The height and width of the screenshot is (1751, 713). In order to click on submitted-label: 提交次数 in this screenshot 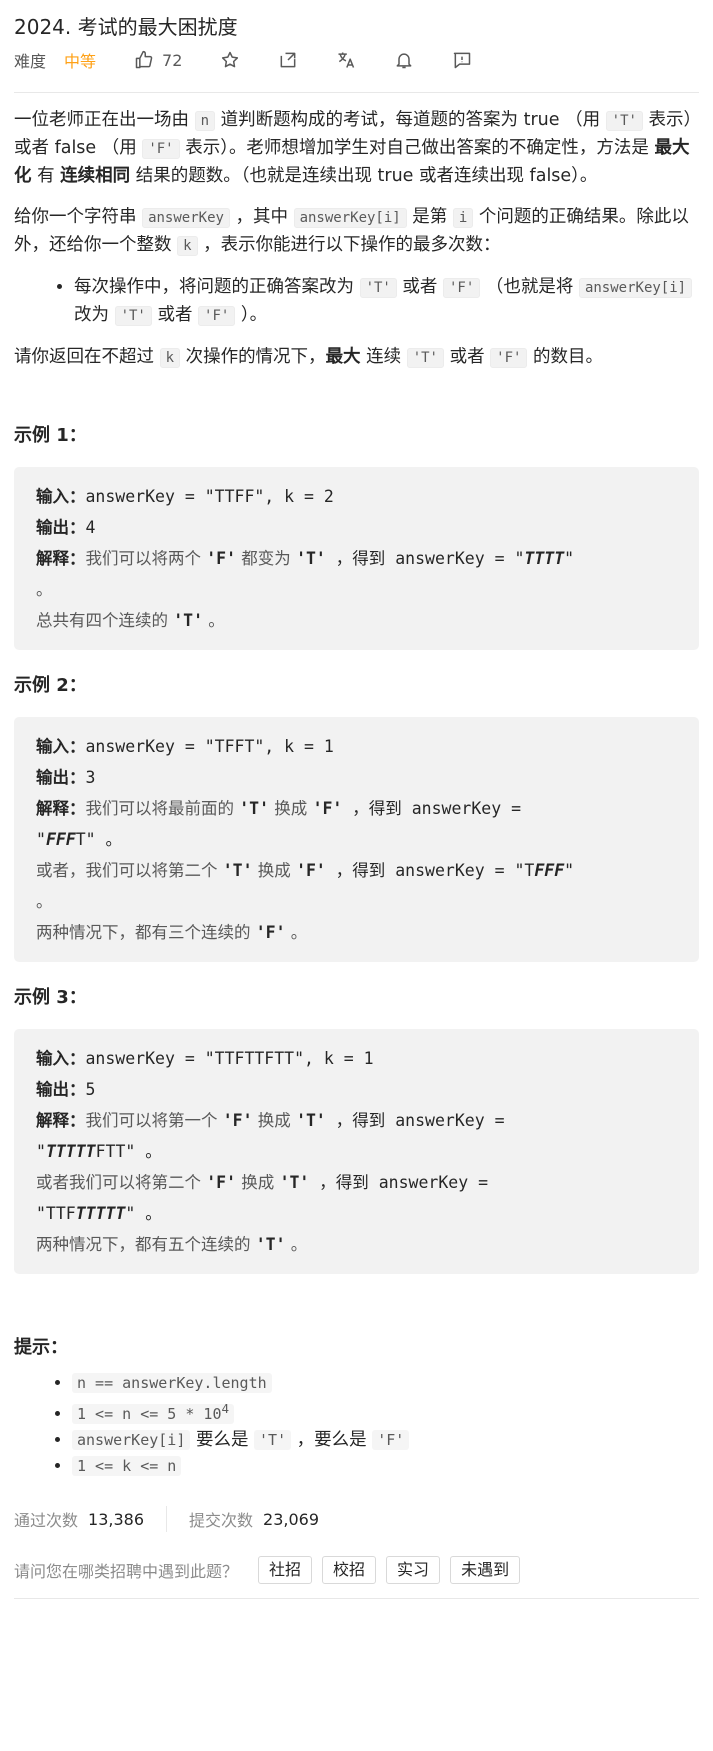, I will do `click(221, 1520)`.